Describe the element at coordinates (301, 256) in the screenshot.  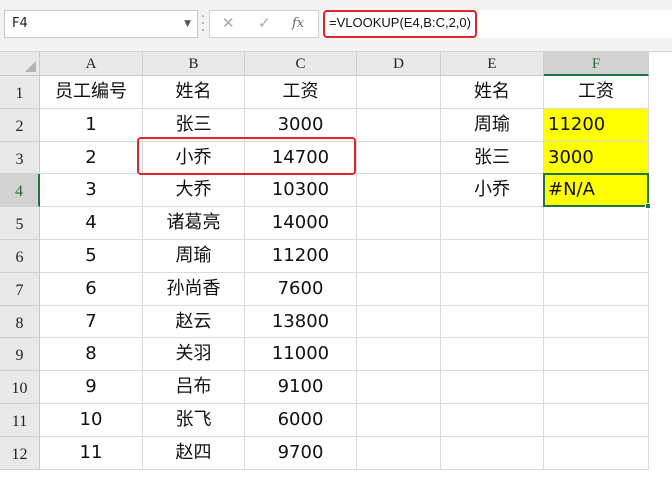
I see `cell-c6: 11200` at that location.